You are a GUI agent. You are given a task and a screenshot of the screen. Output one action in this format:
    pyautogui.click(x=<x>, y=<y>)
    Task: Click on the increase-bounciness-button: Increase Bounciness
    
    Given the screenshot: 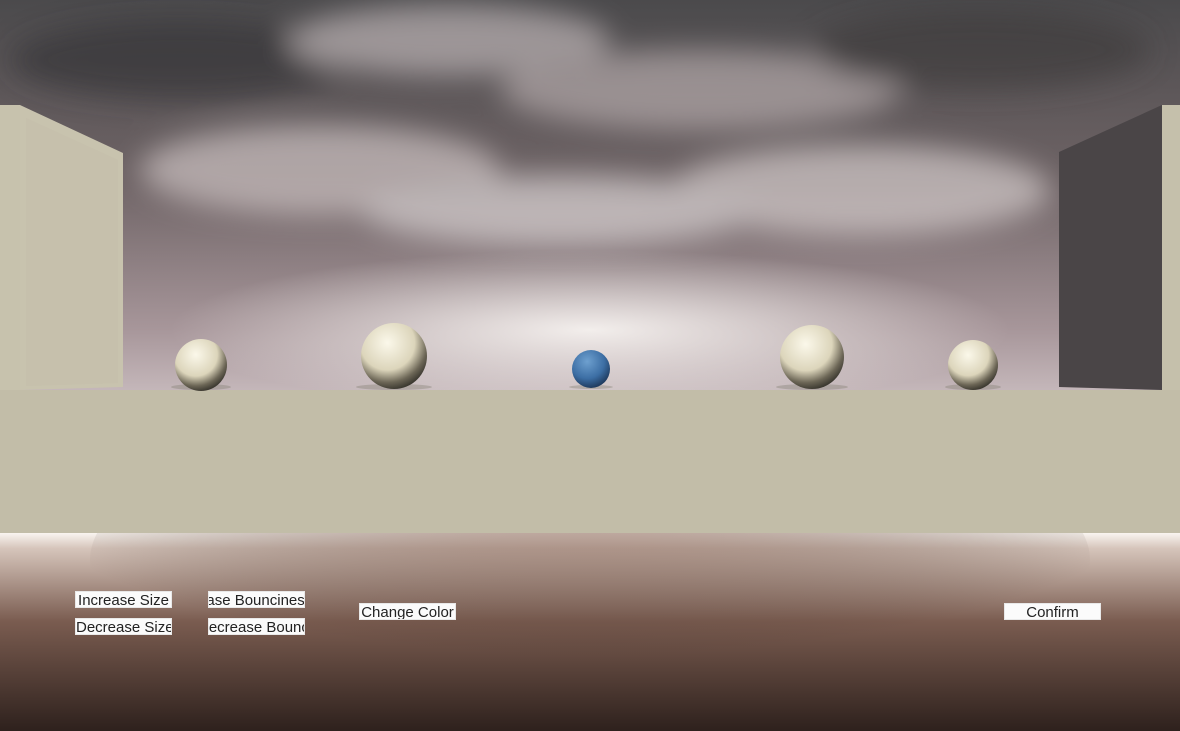 What is the action you would take?
    pyautogui.click(x=256, y=599)
    